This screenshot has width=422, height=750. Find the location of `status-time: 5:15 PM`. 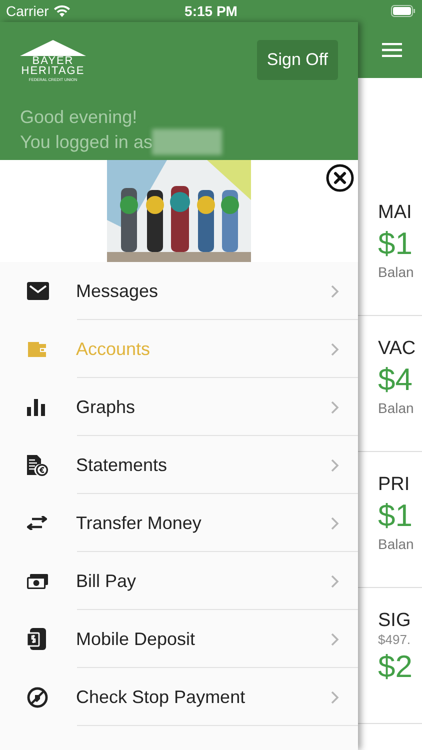

status-time: 5:15 PM is located at coordinates (211, 11).